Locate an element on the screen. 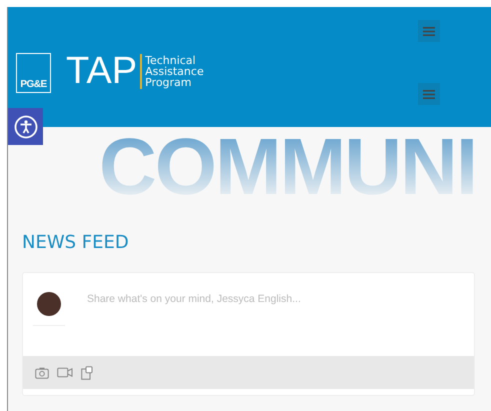 The width and height of the screenshot is (491, 411). video-camera-icon is located at coordinates (65, 372).